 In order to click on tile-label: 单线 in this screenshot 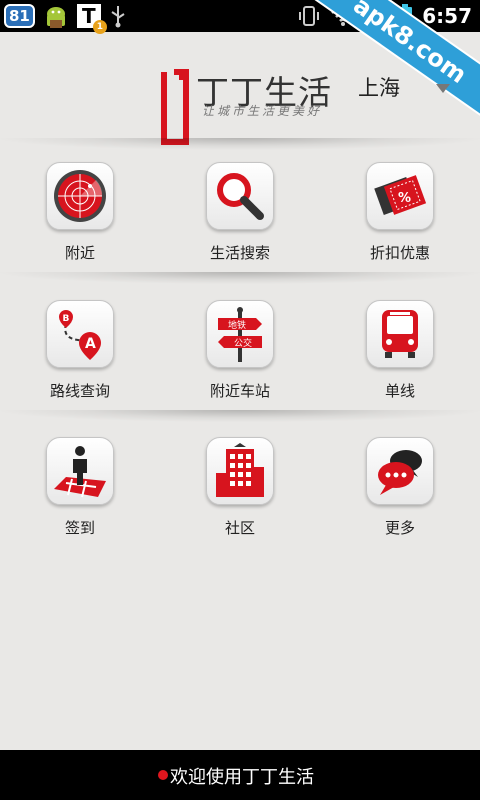, I will do `click(399, 391)`.